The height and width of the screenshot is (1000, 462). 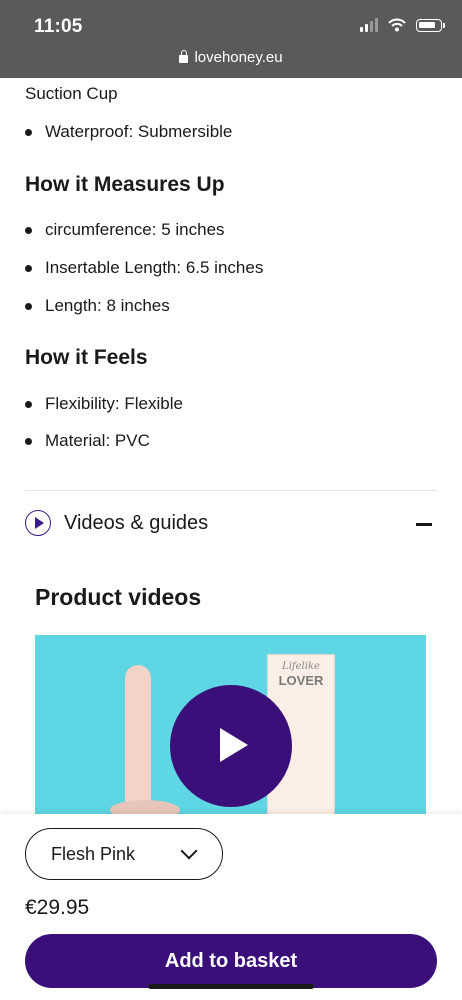 I want to click on color-select-value: Flesh Pink, so click(x=93, y=854).